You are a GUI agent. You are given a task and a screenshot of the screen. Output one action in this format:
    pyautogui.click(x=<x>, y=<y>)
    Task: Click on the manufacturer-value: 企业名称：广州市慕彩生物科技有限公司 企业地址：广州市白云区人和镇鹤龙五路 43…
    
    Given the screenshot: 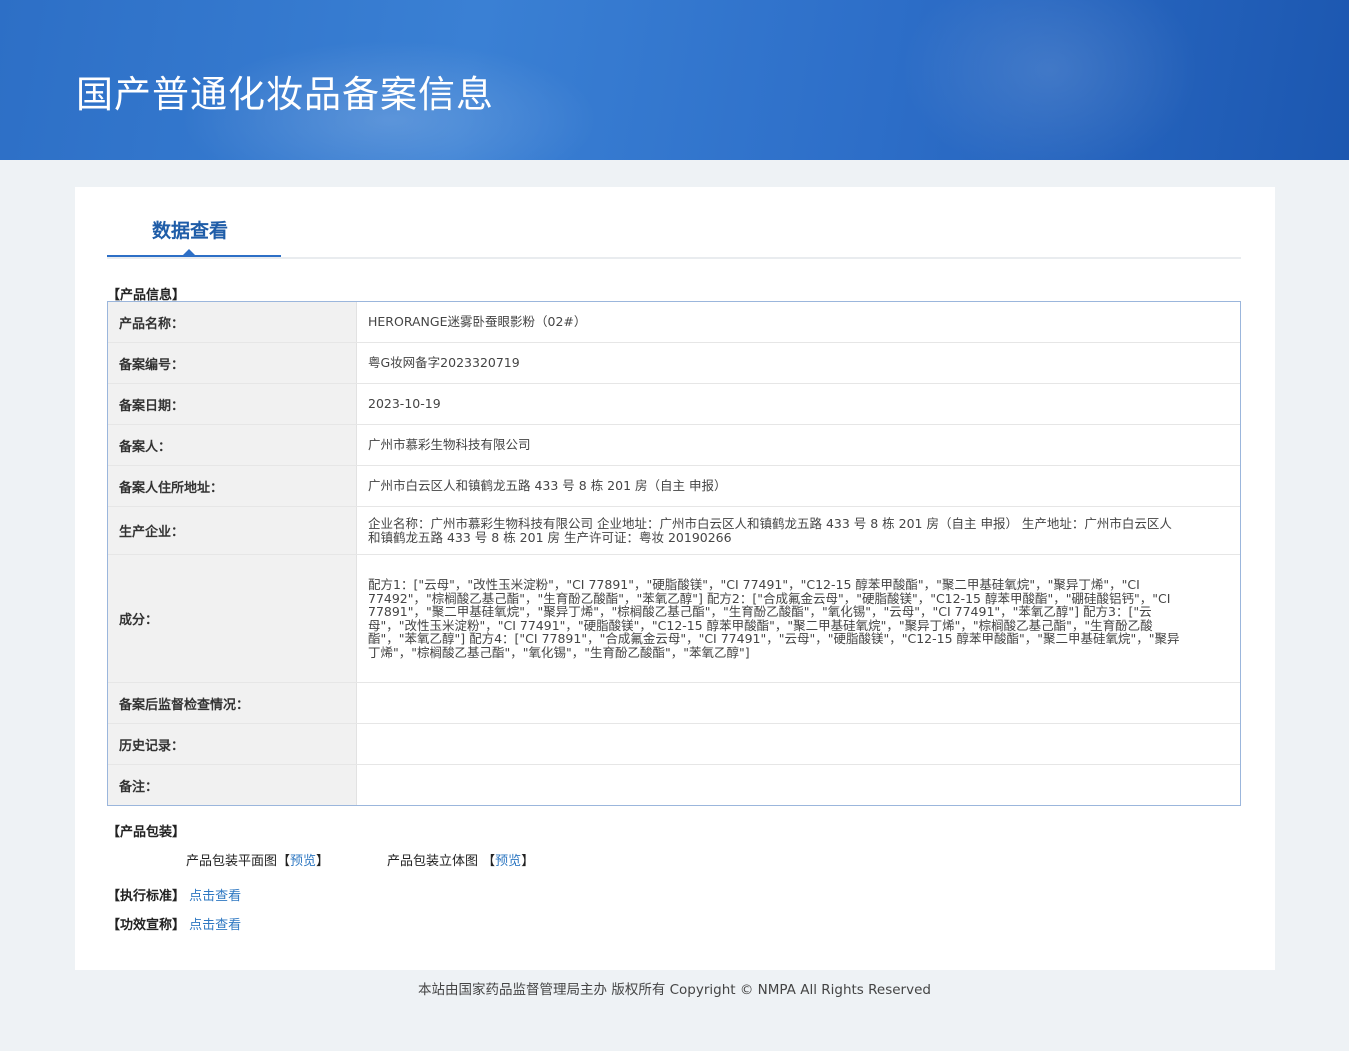 What is the action you would take?
    pyautogui.click(x=770, y=530)
    